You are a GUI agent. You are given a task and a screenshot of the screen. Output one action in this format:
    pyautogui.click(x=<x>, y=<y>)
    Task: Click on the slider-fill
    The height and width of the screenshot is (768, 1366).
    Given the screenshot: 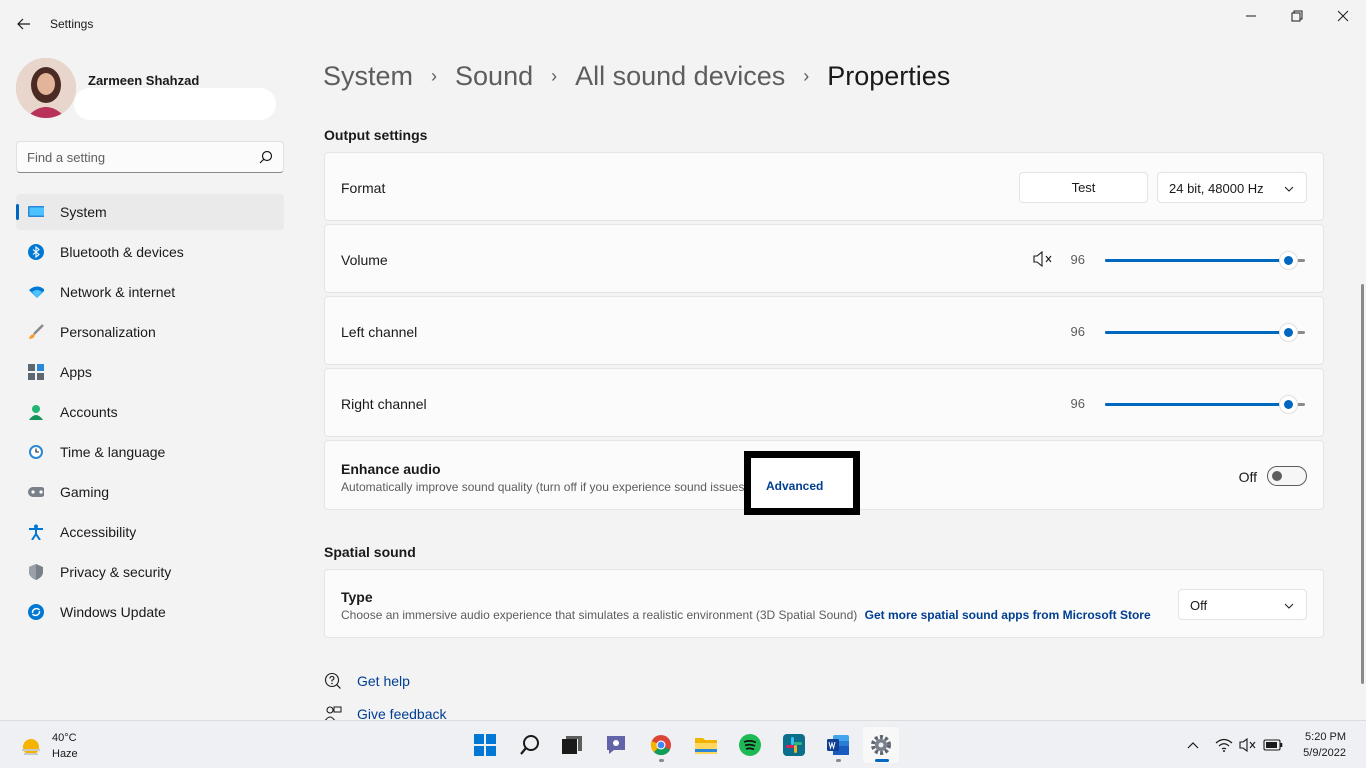 What is the action you would take?
    pyautogui.click(x=1197, y=404)
    